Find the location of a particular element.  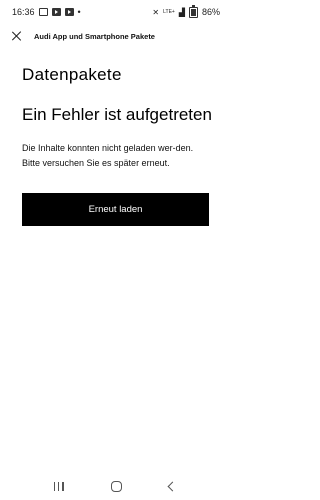

system-nav-bar is located at coordinates (115, 486).